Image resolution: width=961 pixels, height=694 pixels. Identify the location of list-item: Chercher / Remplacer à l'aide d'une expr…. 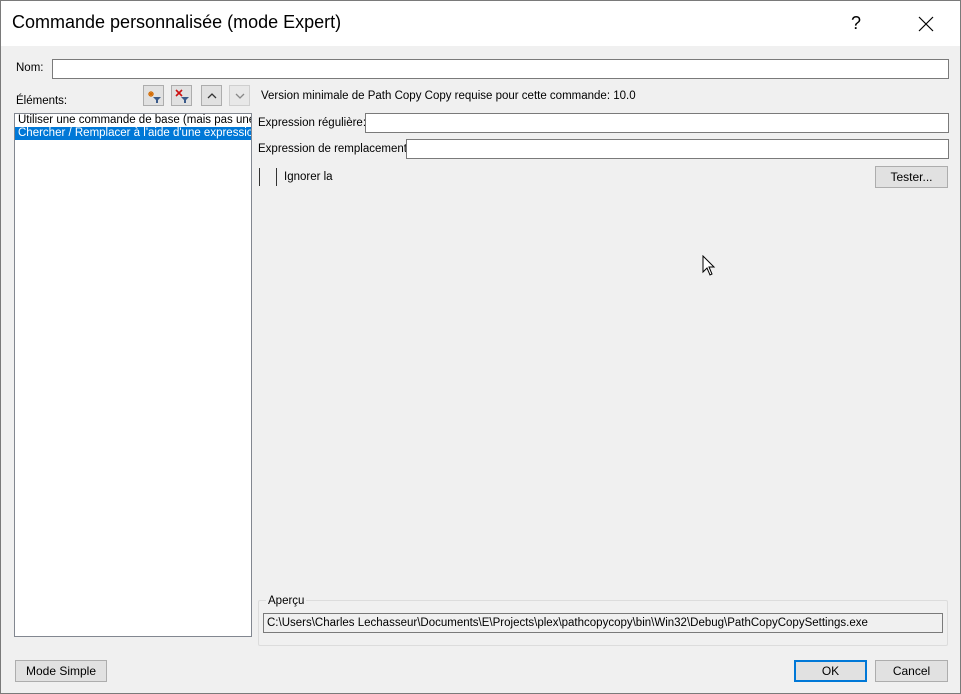
(133, 133).